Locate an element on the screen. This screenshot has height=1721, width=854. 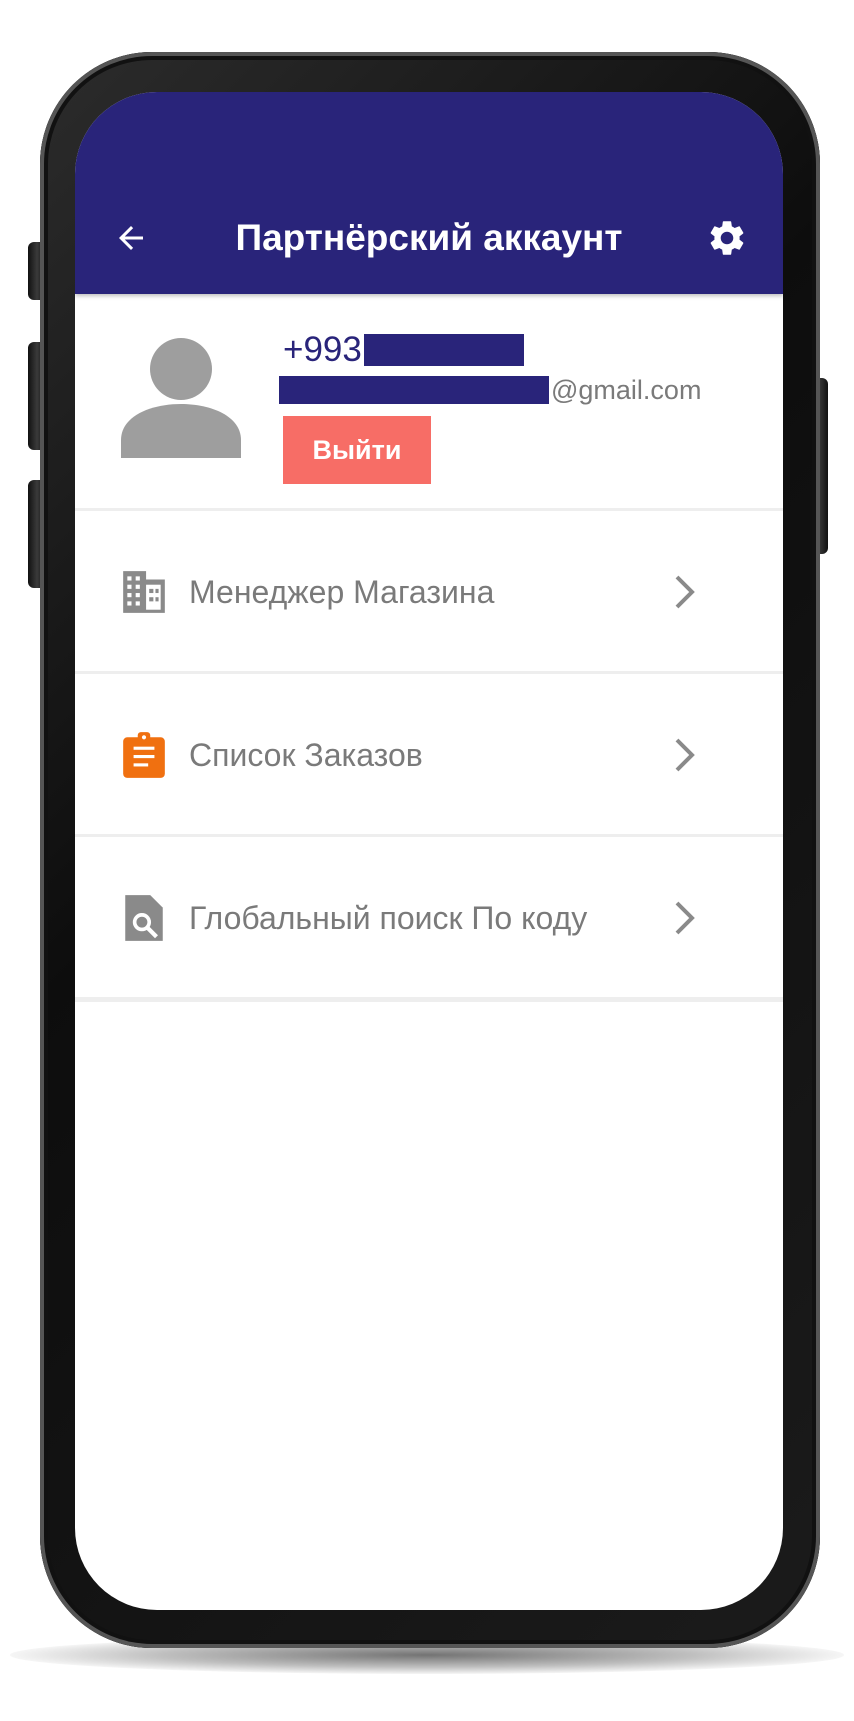
profile-section: +993 @gmail.com Выйти is located at coordinates (429, 402).